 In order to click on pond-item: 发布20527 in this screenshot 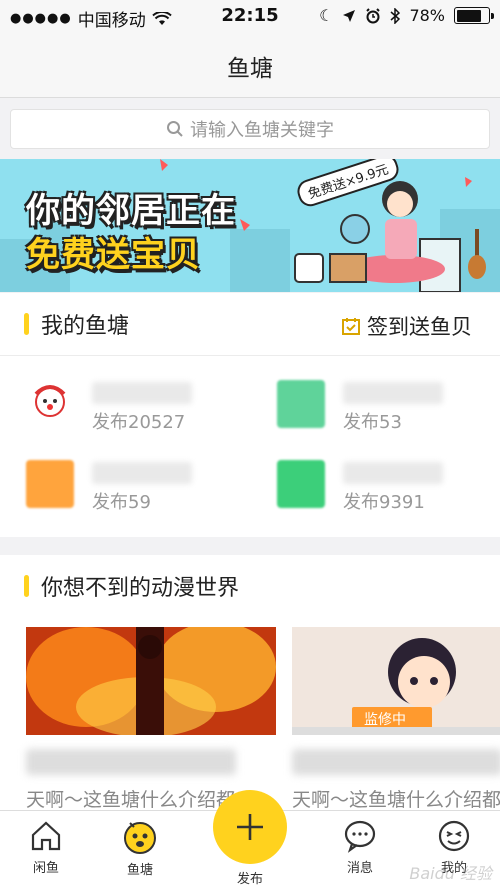, I will do `click(141, 415)`.